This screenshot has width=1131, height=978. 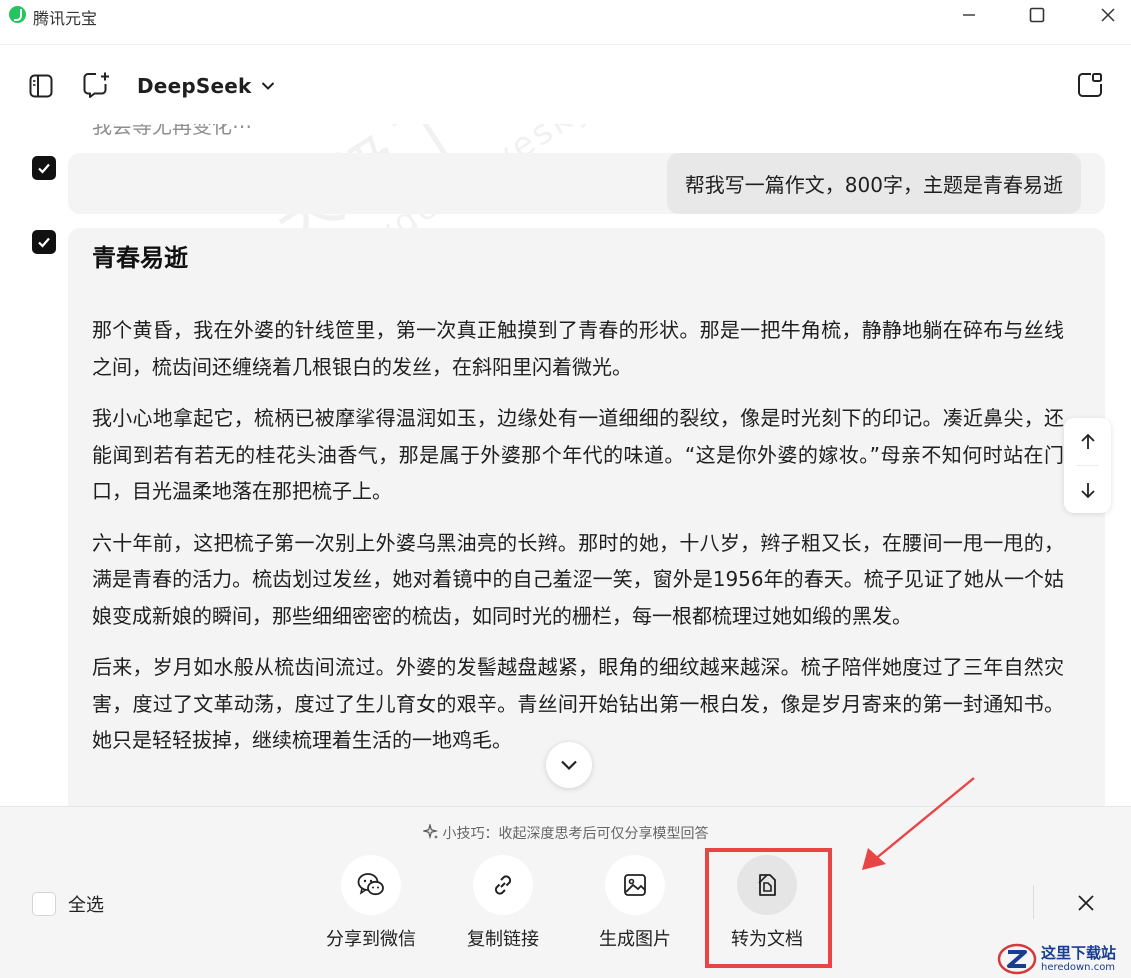 I want to click on app-logo-icon, so click(x=17, y=14).